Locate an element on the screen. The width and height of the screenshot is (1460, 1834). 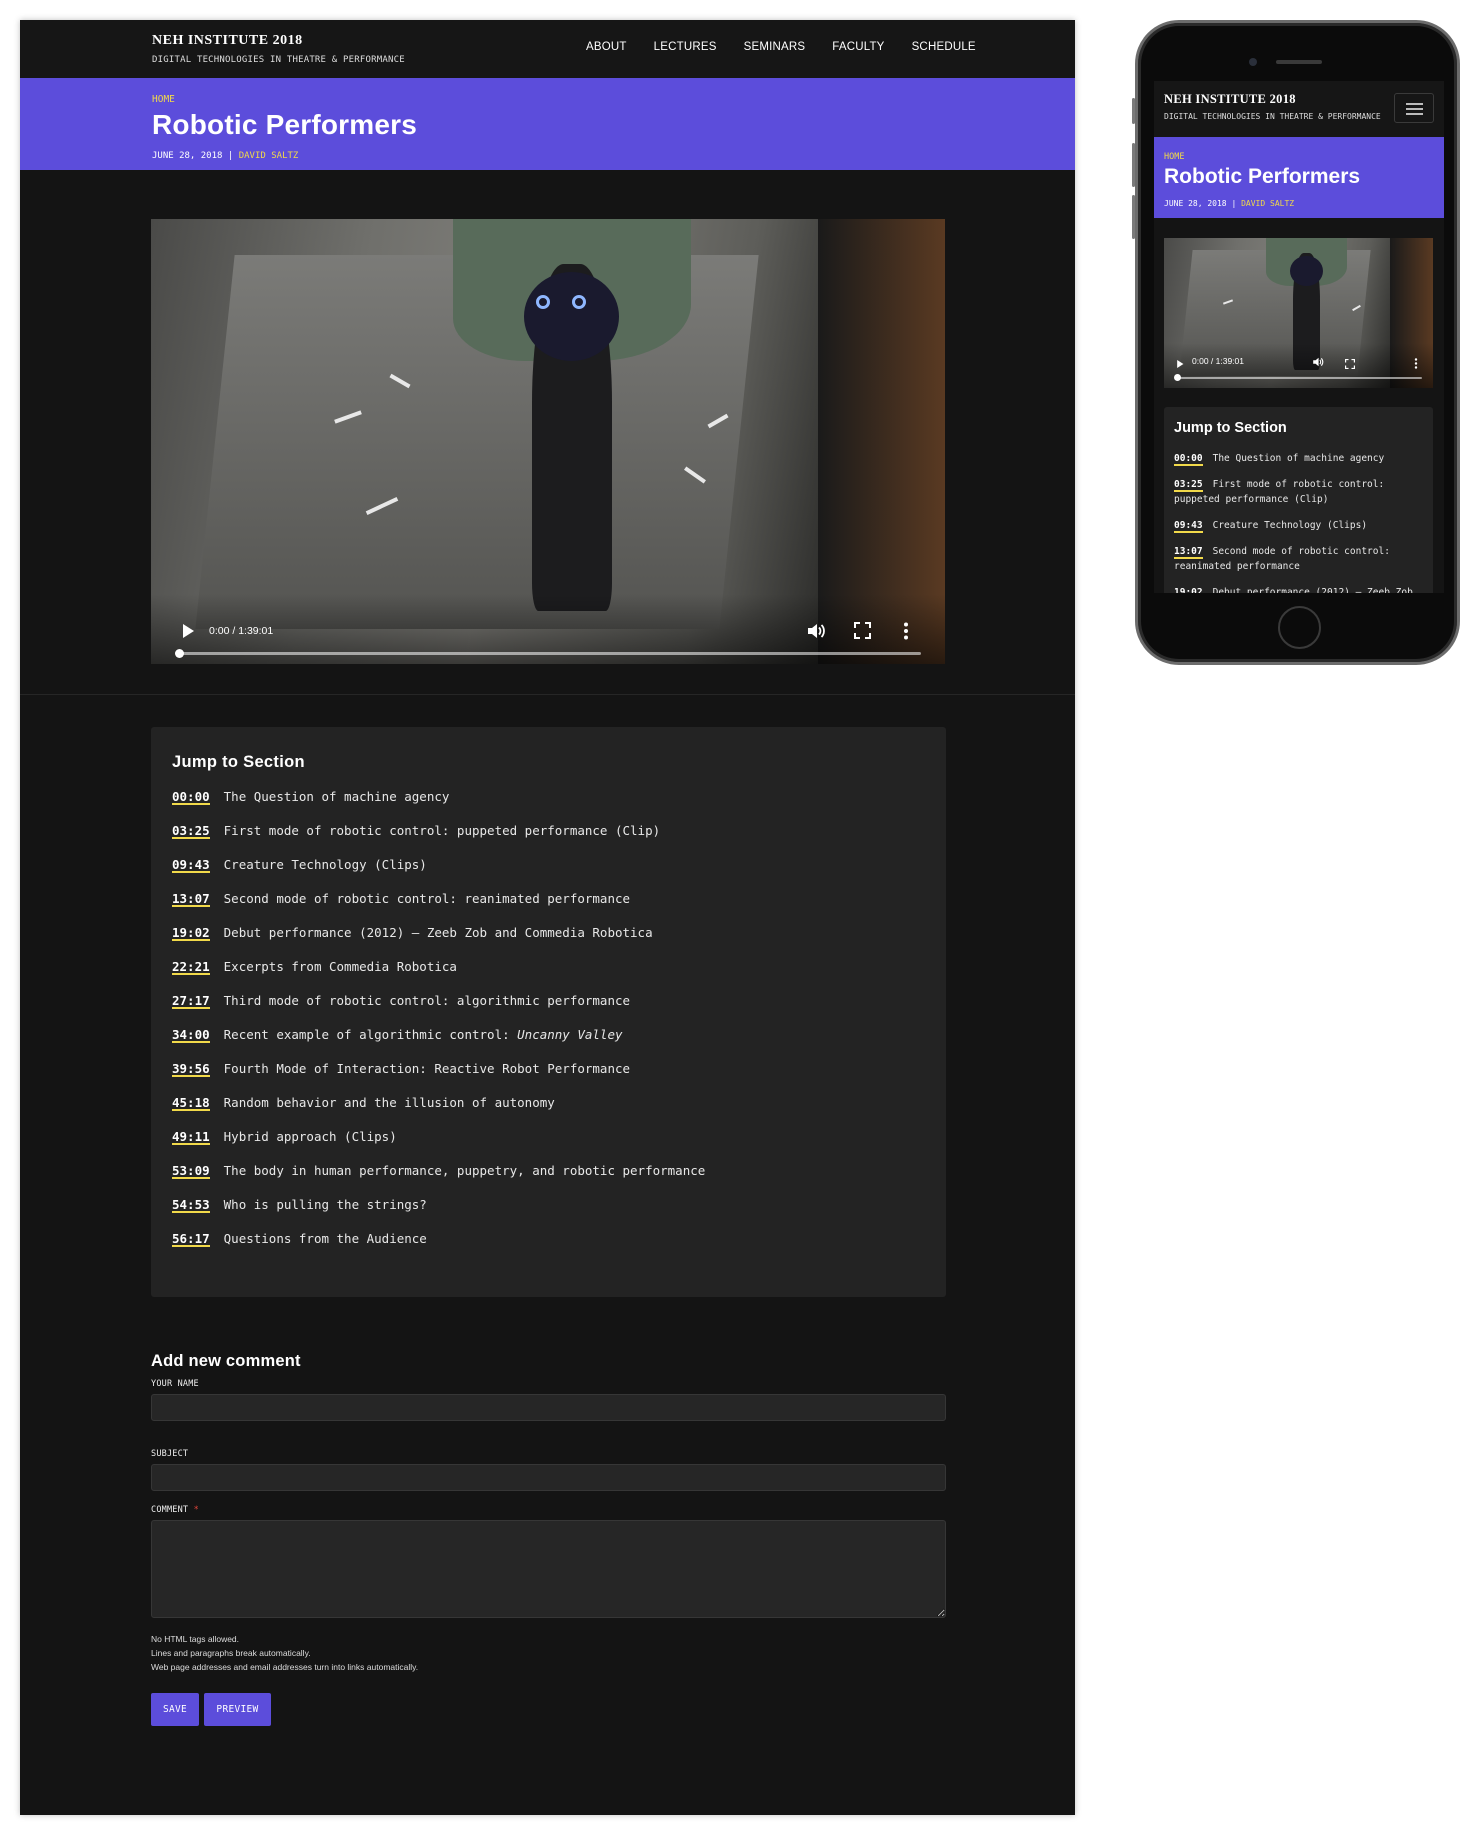
name-field is located at coordinates (548, 1407).